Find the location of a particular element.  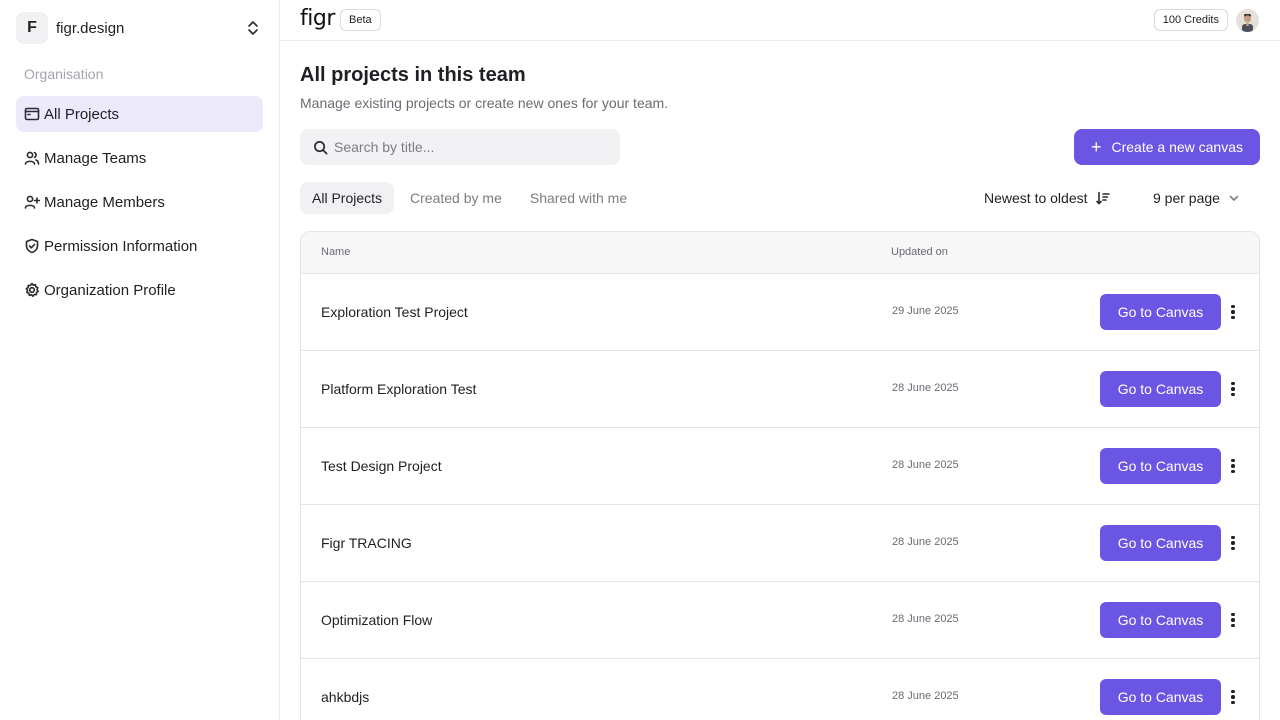

project-name: Platform Exploration Test is located at coordinates (399, 389).